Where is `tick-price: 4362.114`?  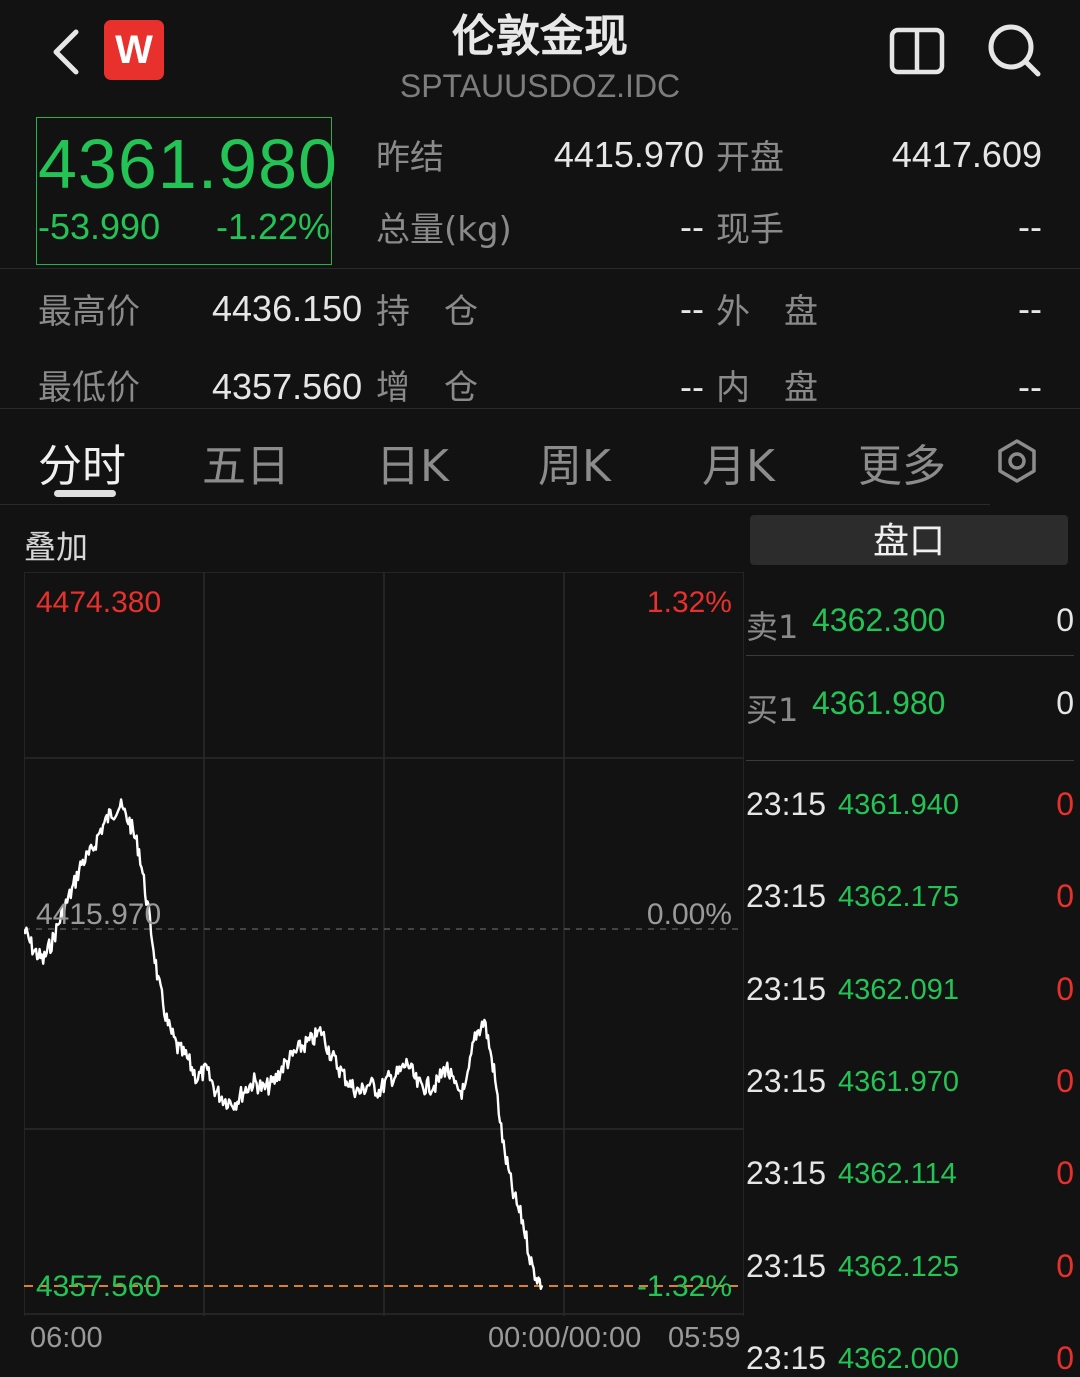 tick-price: 4362.114 is located at coordinates (897, 1174).